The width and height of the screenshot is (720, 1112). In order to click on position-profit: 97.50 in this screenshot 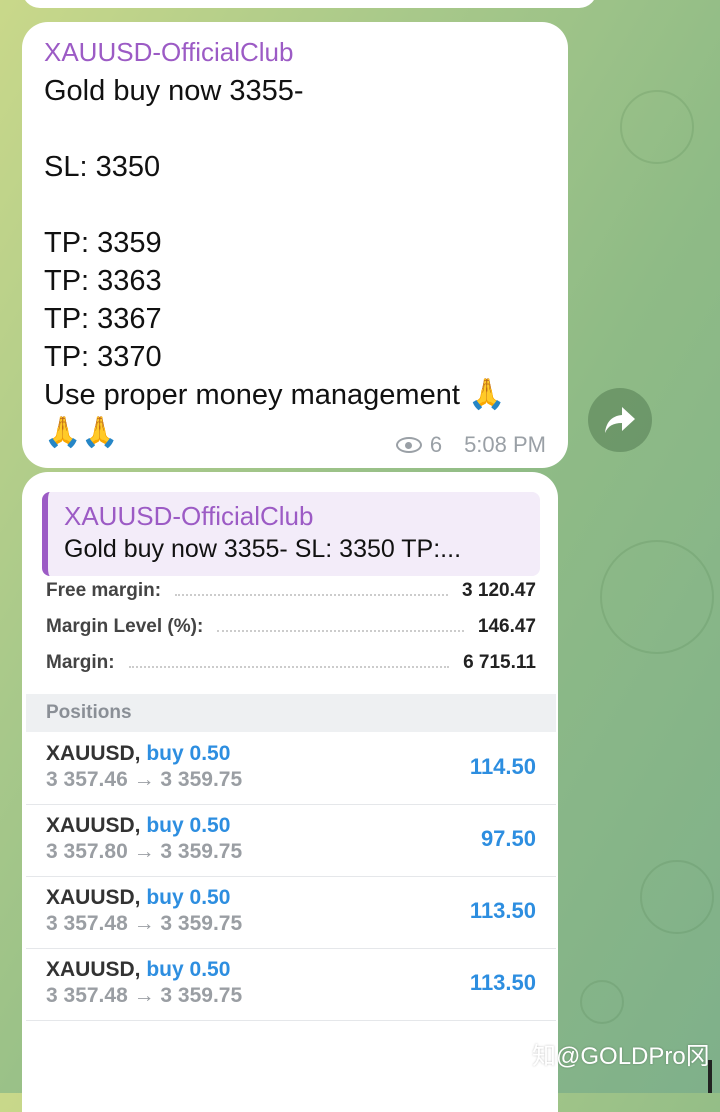, I will do `click(508, 838)`.